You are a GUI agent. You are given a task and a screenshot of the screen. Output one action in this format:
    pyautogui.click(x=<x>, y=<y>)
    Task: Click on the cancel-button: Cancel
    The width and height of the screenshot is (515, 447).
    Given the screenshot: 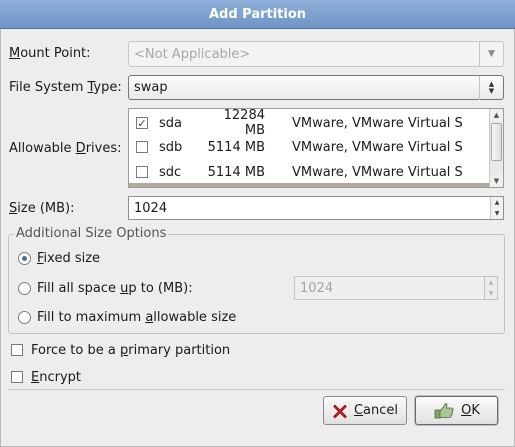 What is the action you would take?
    pyautogui.click(x=365, y=410)
    